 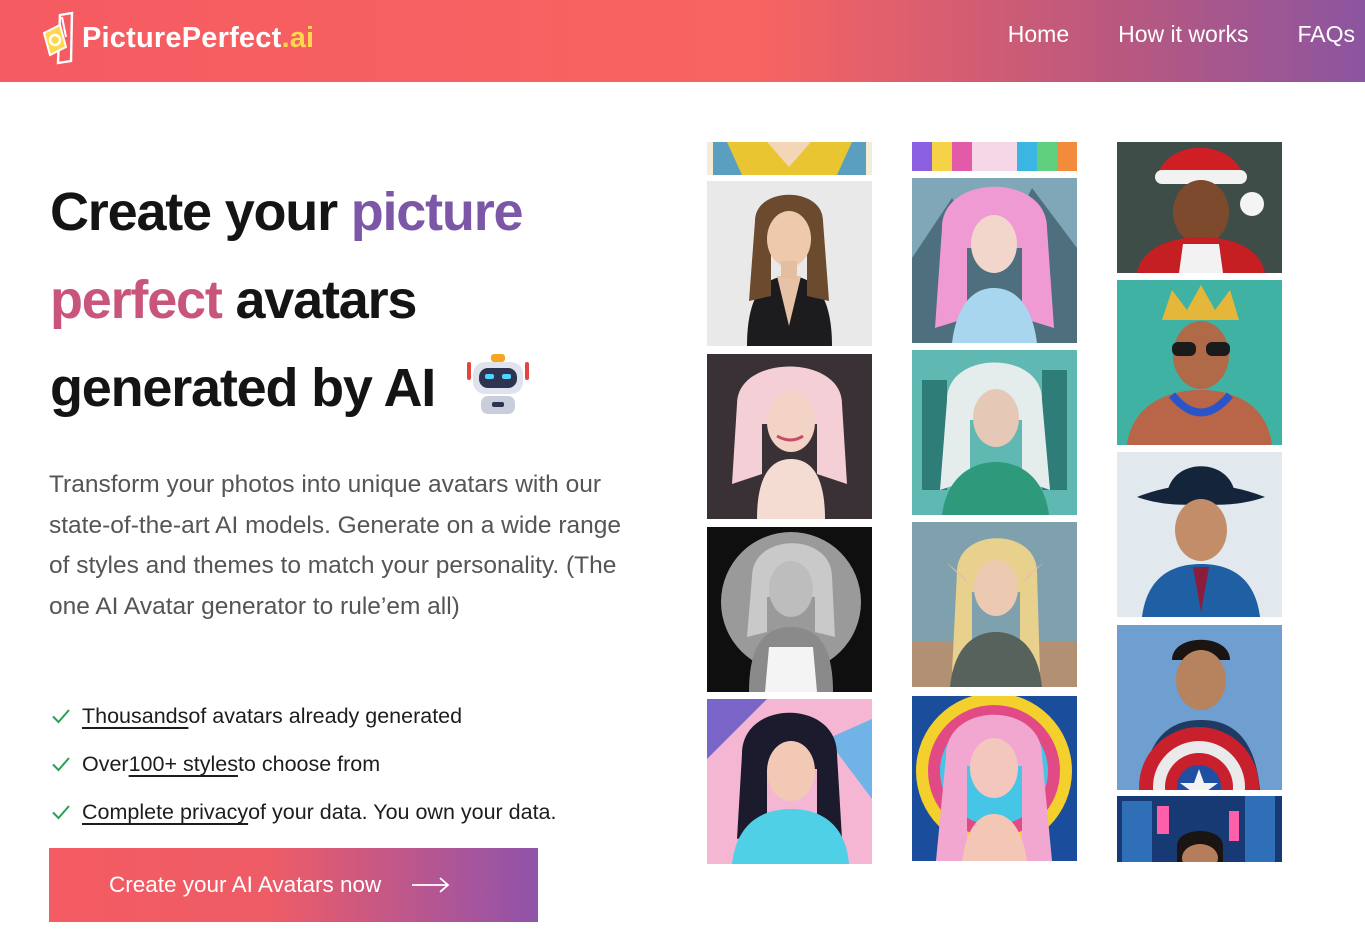 What do you see at coordinates (245, 884) in the screenshot?
I see `cta-label: Create your AI Avatars now` at bounding box center [245, 884].